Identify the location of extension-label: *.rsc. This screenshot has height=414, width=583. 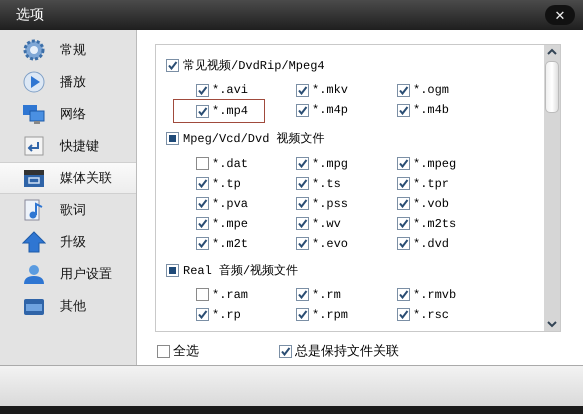
(431, 315).